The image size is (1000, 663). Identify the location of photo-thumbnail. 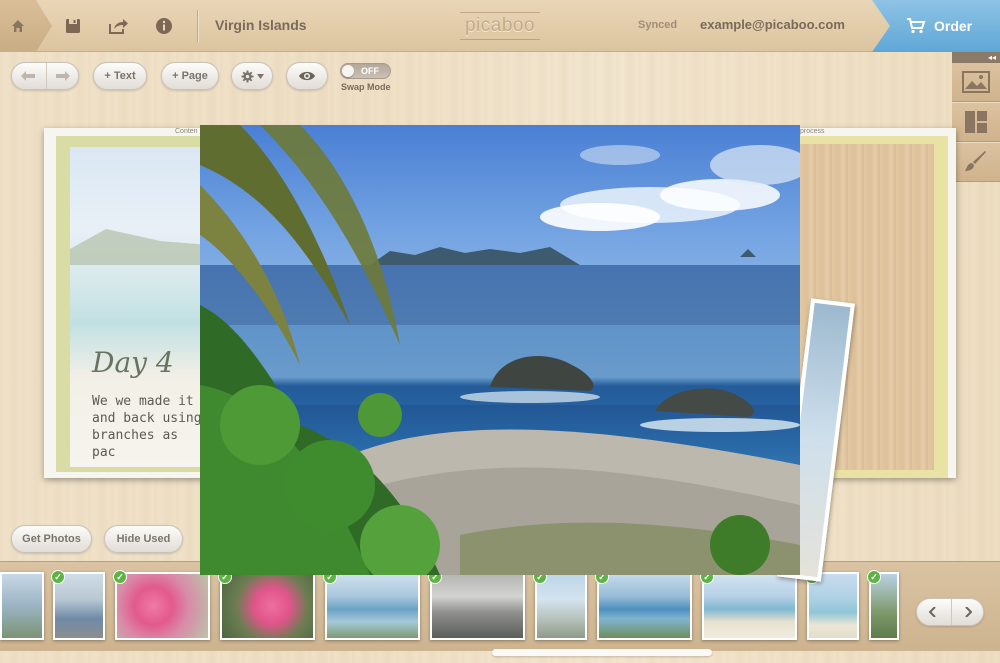
(22, 606).